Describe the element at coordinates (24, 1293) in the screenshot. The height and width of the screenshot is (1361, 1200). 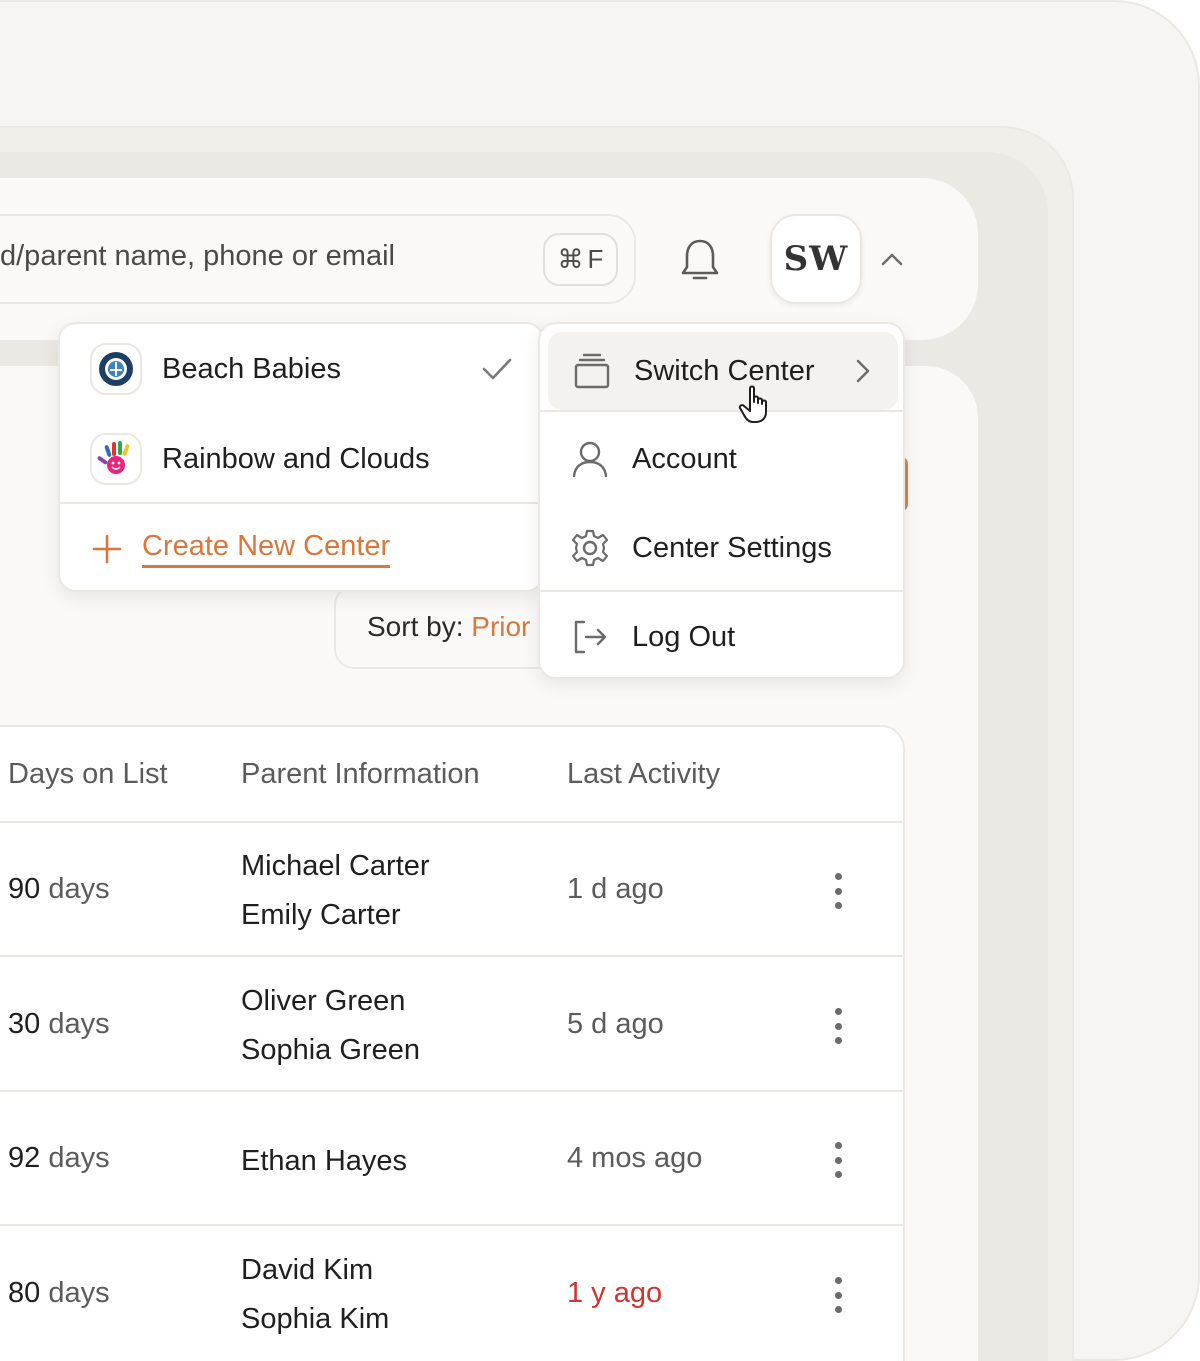
I see `days-count: 80` at that location.